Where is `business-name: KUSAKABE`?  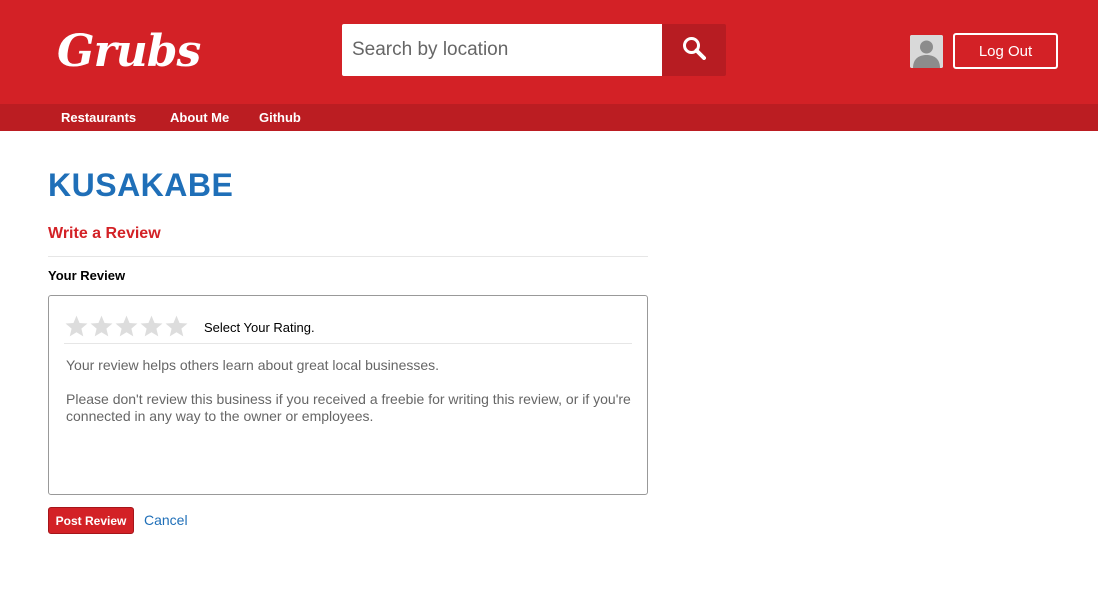
business-name: KUSAKABE is located at coordinates (141, 185).